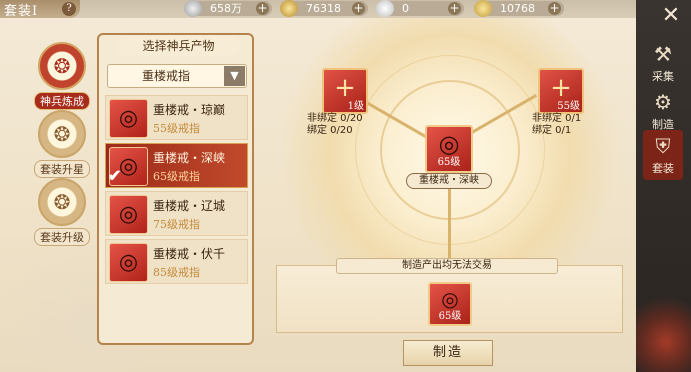 Image resolution: width=691 pixels, height=372 pixels. Describe the element at coordinates (176, 261) in the screenshot. I see `list-item: ◎ 重楼戒・伏千 85级戒指` at that location.